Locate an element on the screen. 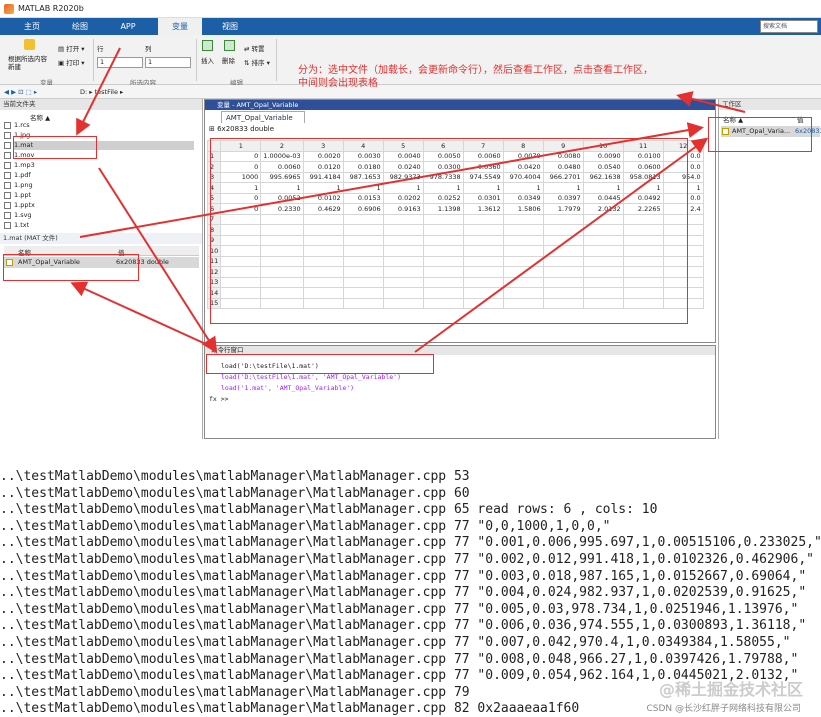 The width and height of the screenshot is (821, 717). watermark-site: @稀土掘金技术社区 is located at coordinates (730, 689).